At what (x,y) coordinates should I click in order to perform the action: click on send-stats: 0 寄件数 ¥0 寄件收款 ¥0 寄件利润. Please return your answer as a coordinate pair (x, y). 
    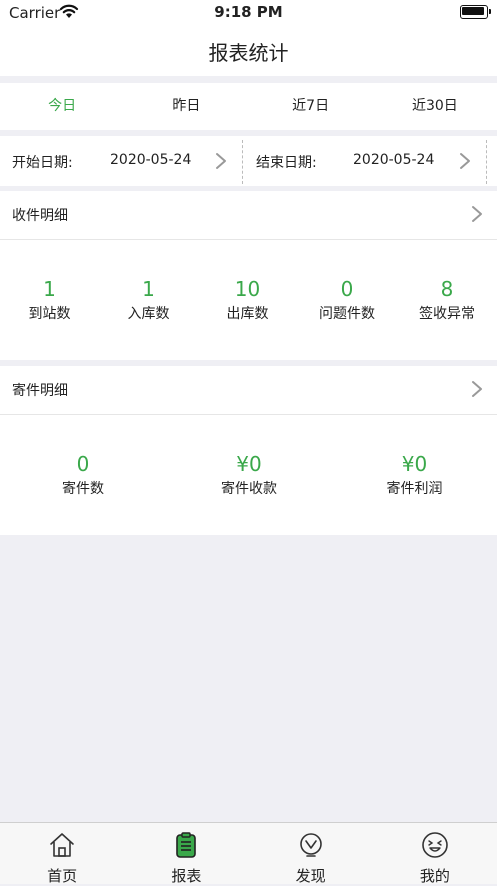
    Looking at the image, I should click on (248, 474).